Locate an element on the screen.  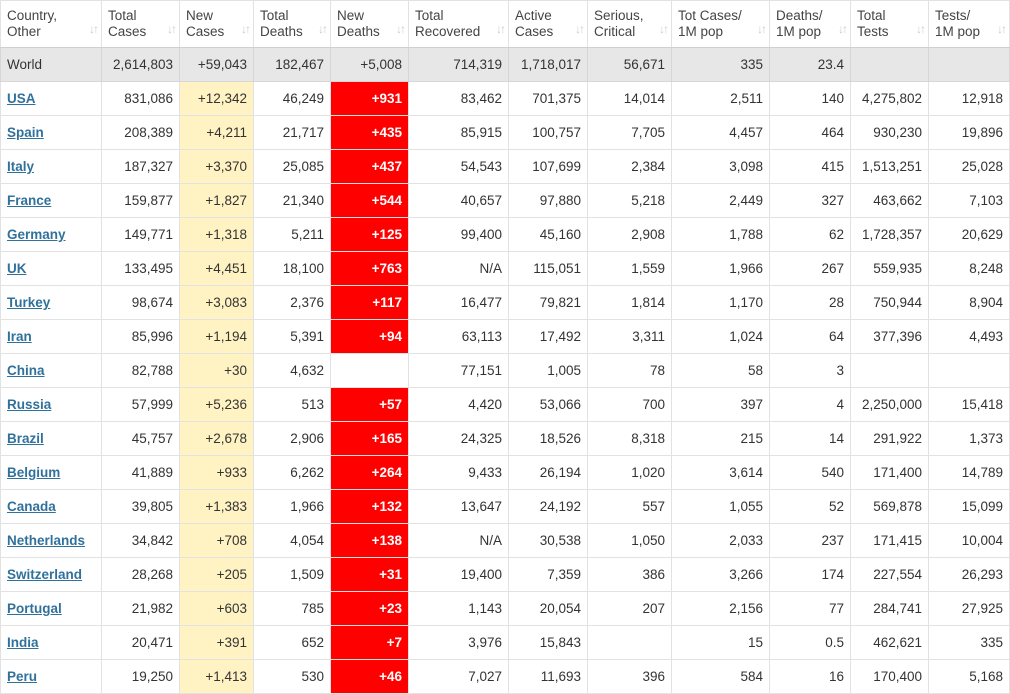
country-cell: Netherlands is located at coordinates (51, 540).